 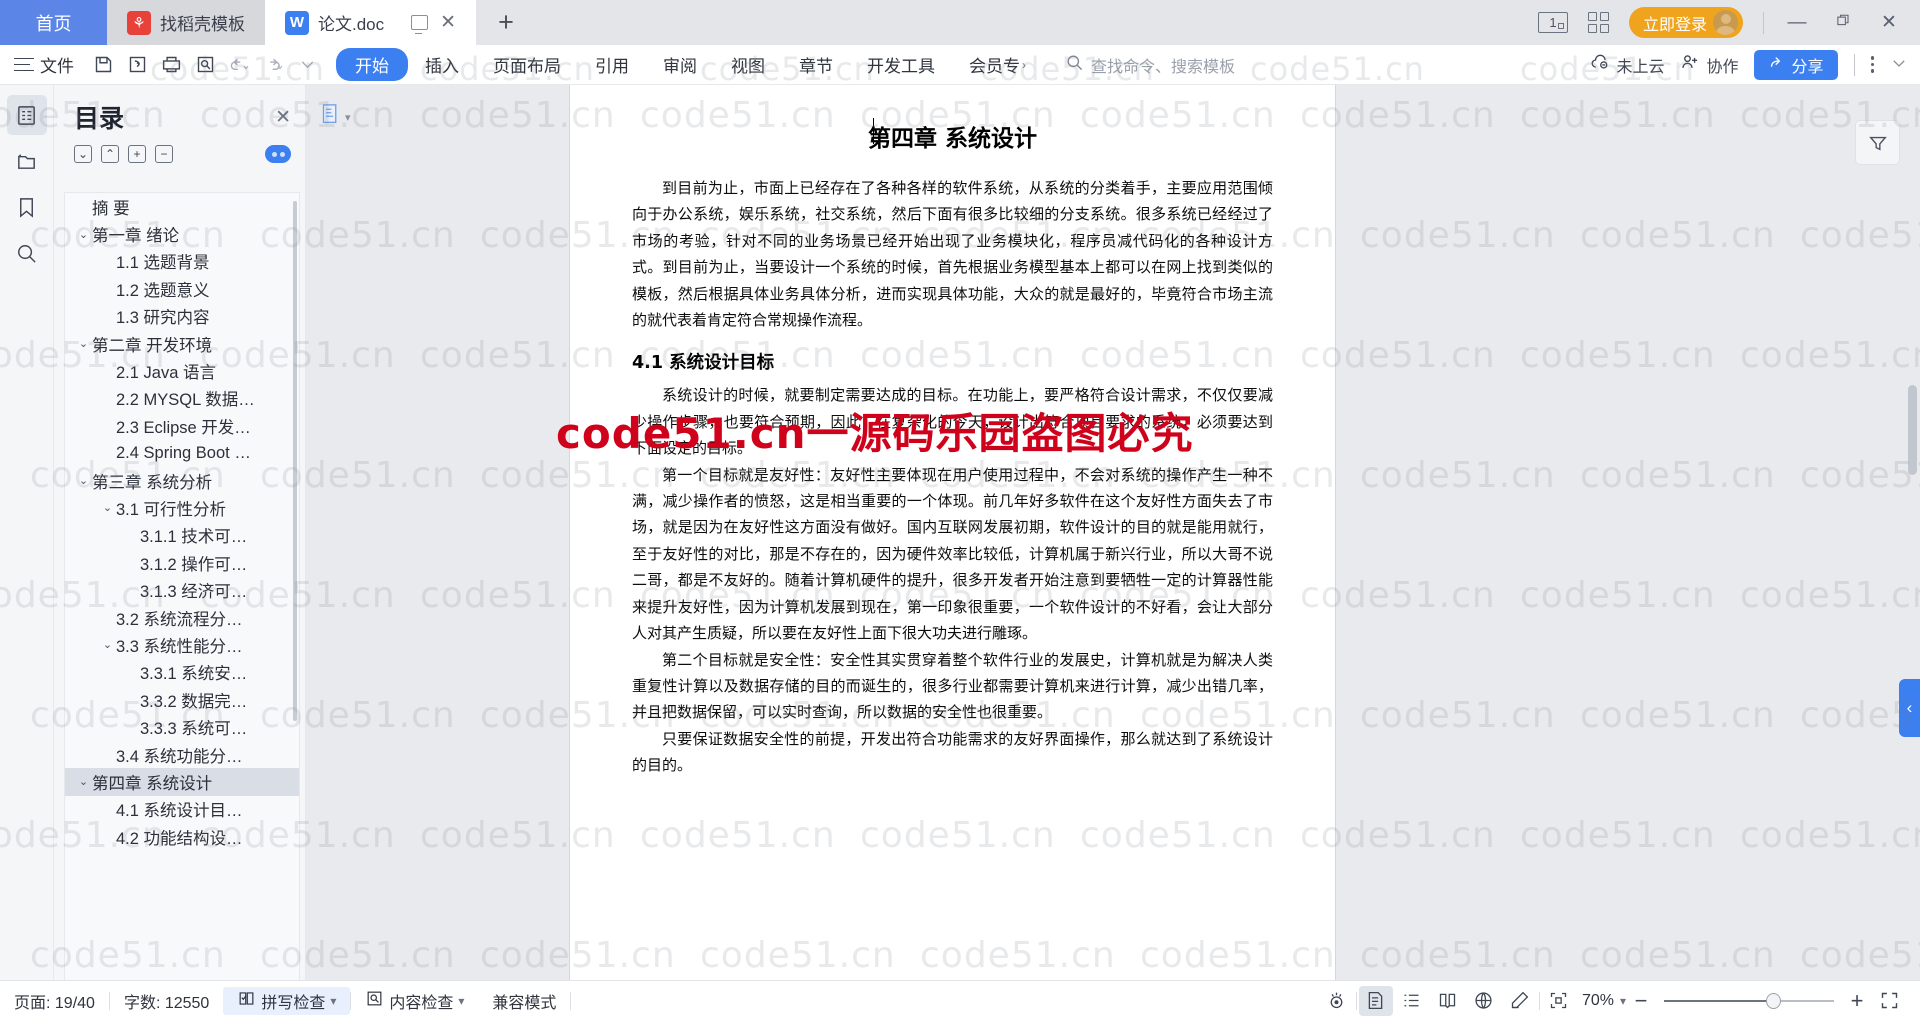 What do you see at coordinates (1872, 64) in the screenshot?
I see `more-options-icon` at bounding box center [1872, 64].